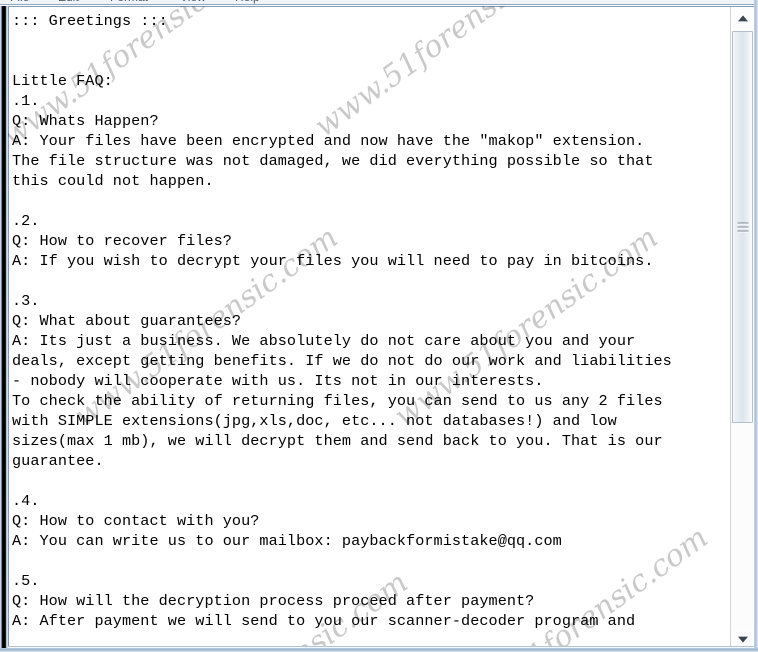 This screenshot has height=652, width=758. I want to click on menu-bar-divider, so click(379, 4).